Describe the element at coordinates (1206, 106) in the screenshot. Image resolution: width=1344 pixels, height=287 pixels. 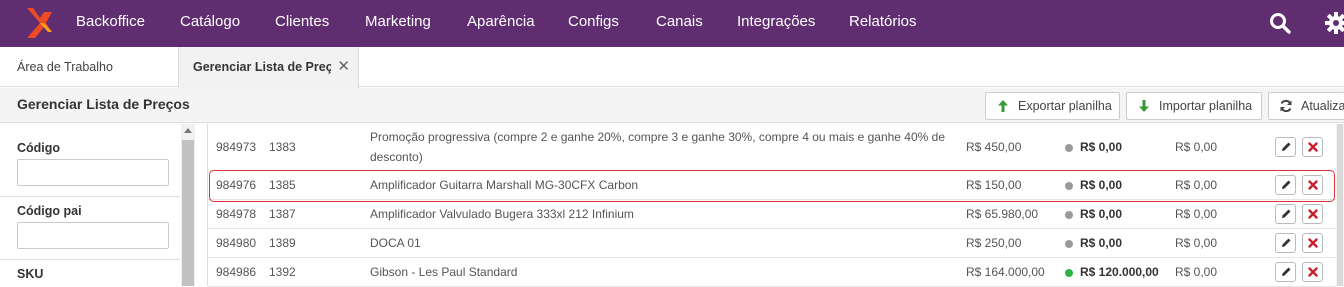
I see `import-label: Importar planilha` at that location.